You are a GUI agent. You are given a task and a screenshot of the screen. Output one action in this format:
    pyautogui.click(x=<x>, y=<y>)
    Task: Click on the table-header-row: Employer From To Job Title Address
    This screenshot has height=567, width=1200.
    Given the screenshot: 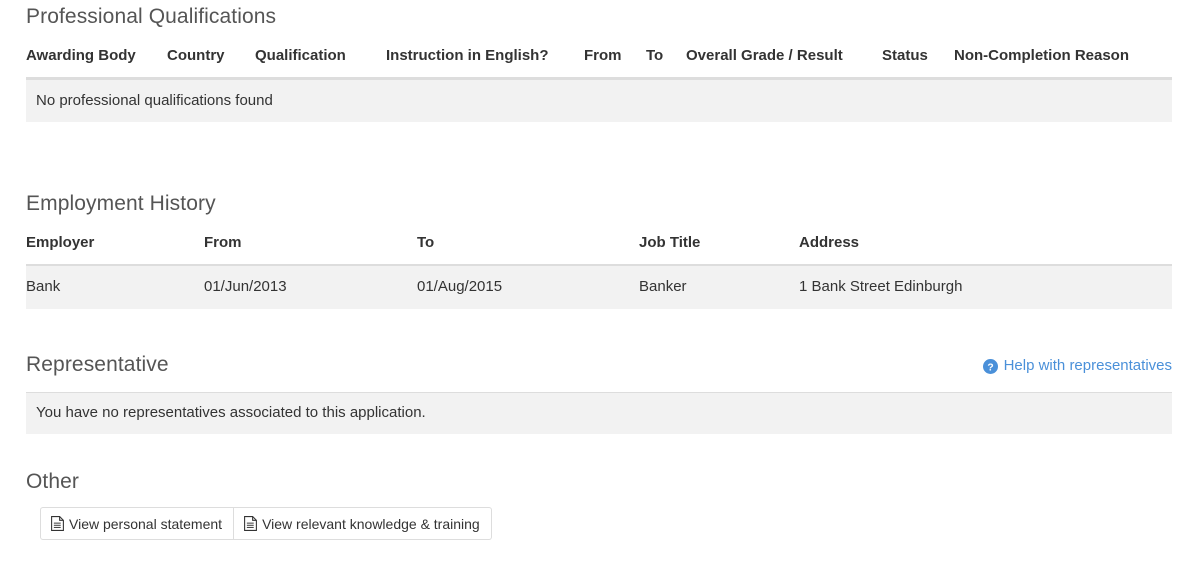 What is the action you would take?
    pyautogui.click(x=599, y=249)
    